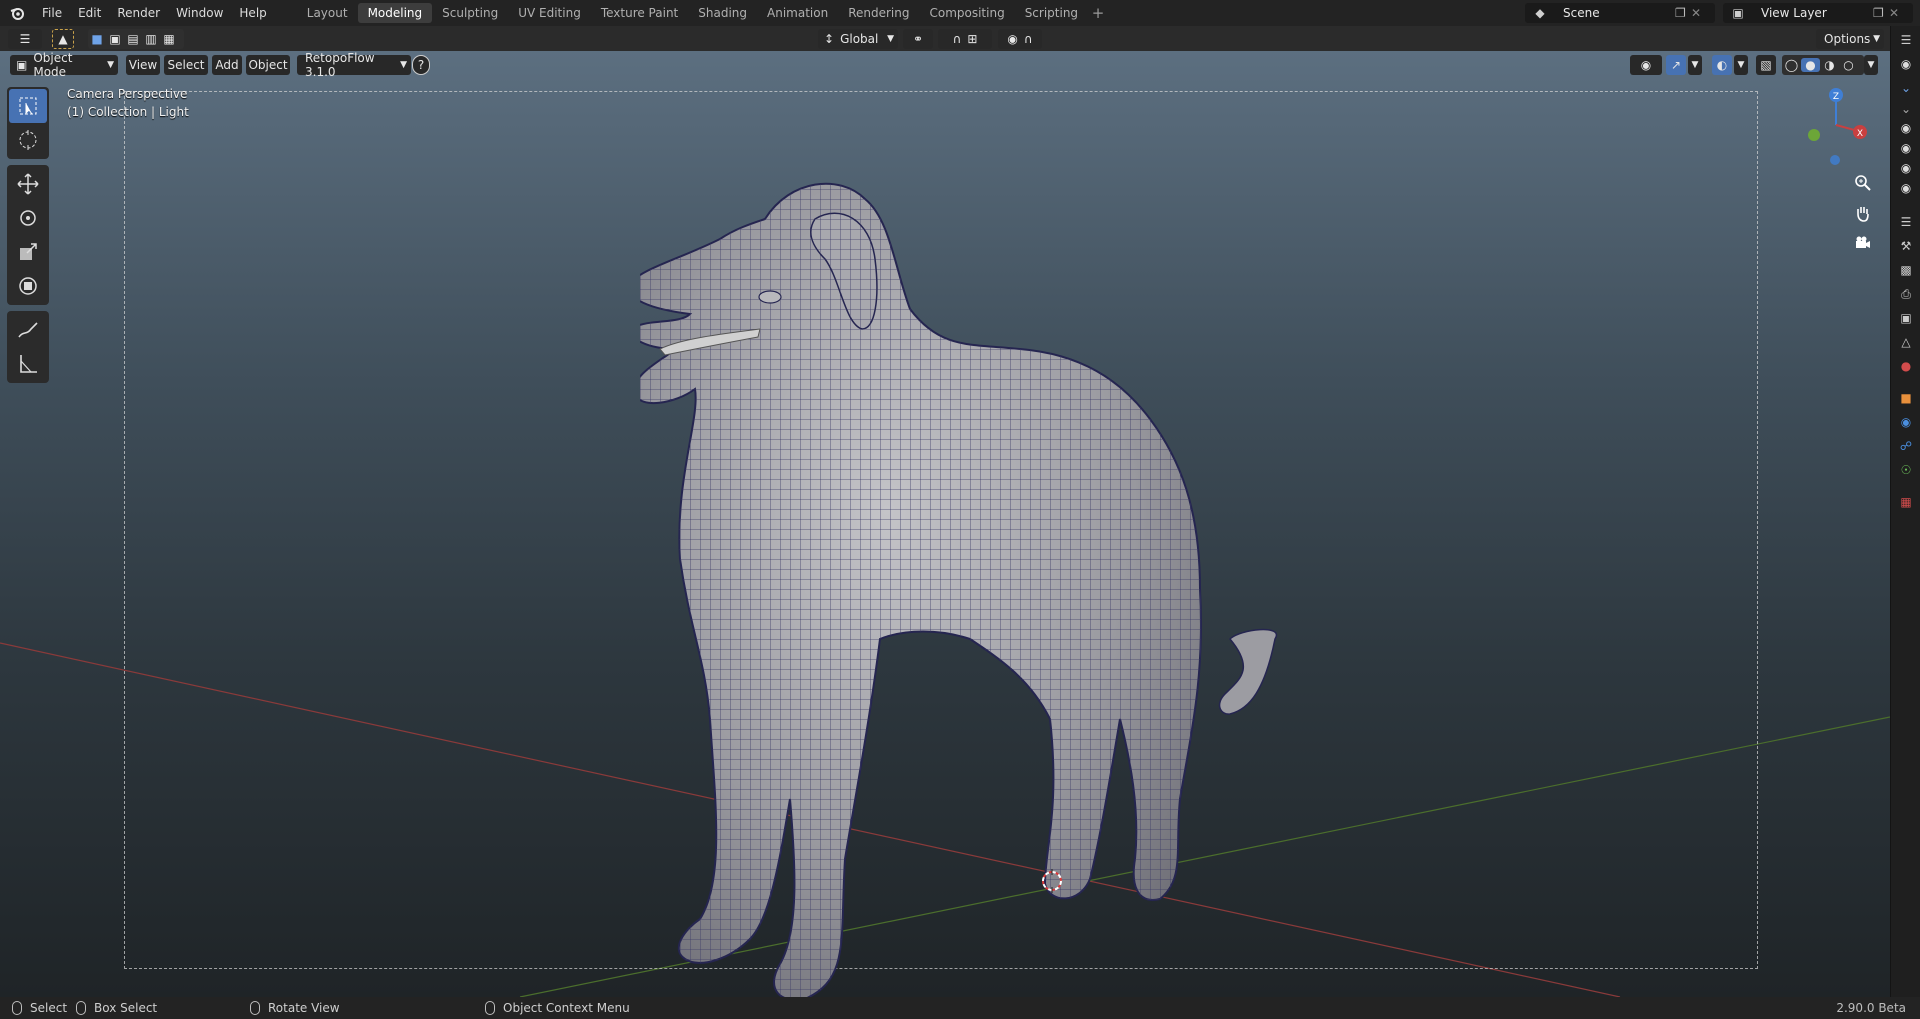 The width and height of the screenshot is (1920, 1019). I want to click on proportional-editing-button: ◉ ∩, so click(1020, 39).